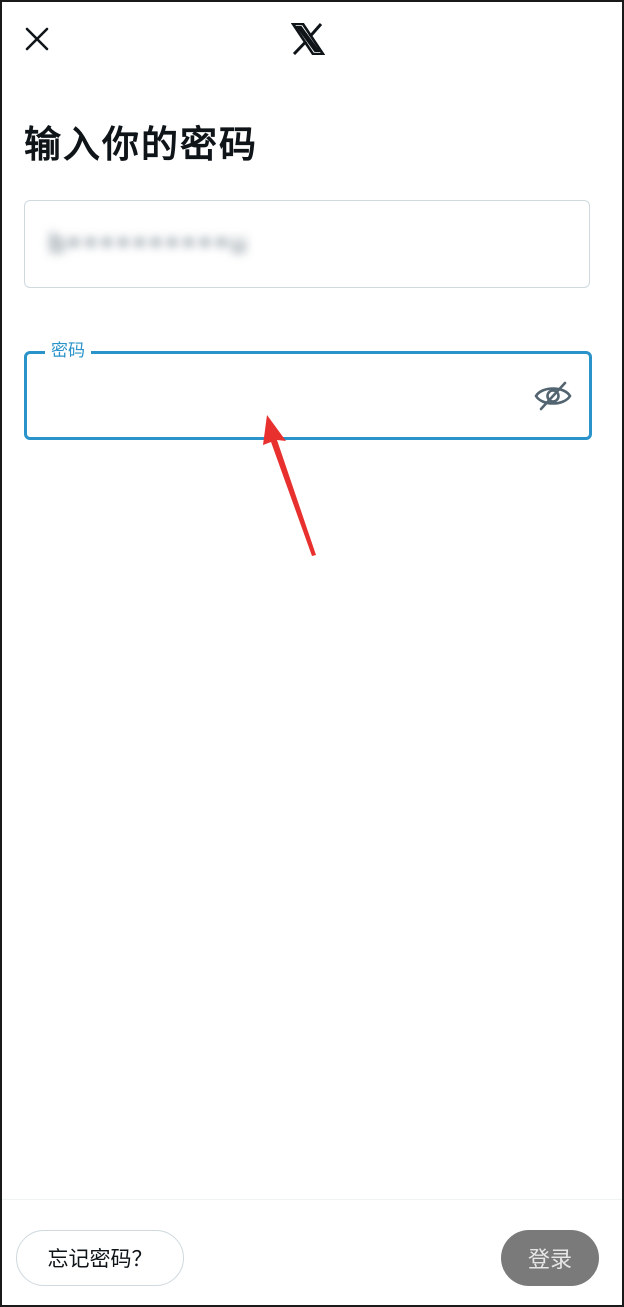 This screenshot has height=1307, width=624. What do you see at coordinates (308, 39) in the screenshot?
I see `x-logo-icon` at bounding box center [308, 39].